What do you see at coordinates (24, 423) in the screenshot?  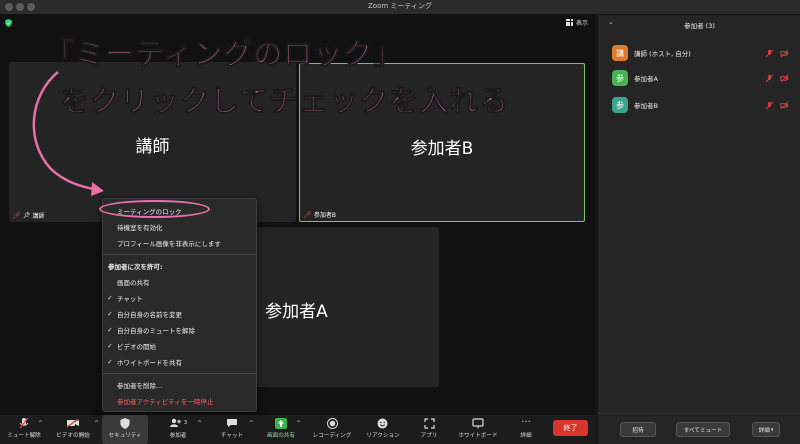 I see `mic-off-icon` at bounding box center [24, 423].